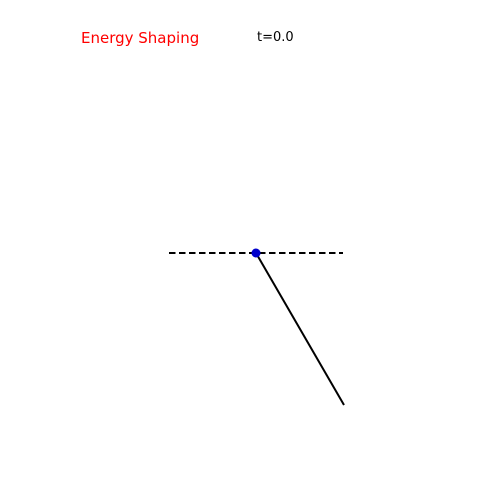 Image resolution: width=500 pixels, height=500 pixels. Describe the element at coordinates (140, 38) in the screenshot. I see `plot-title: Energy Shaping` at that location.